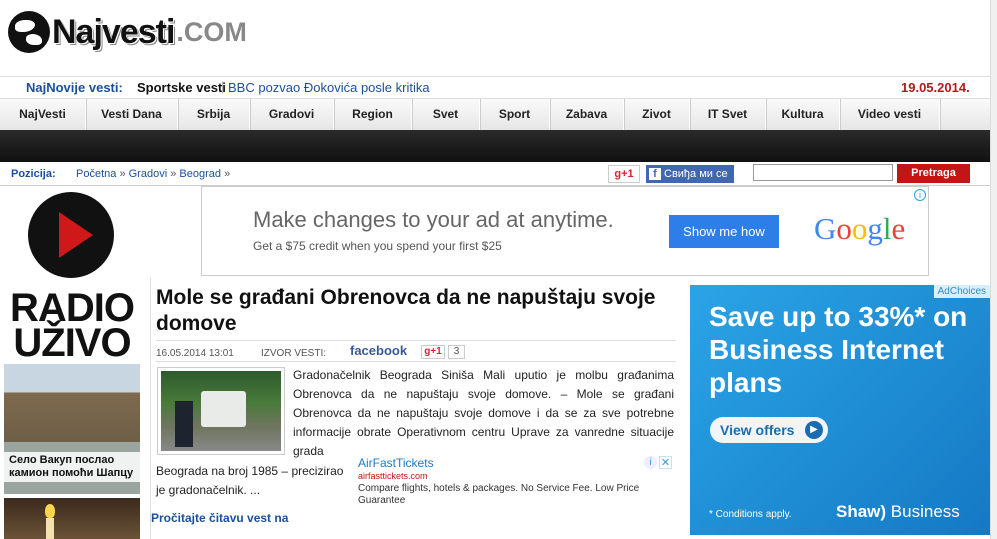 The height and width of the screenshot is (539, 997). What do you see at coordinates (219, 518) in the screenshot?
I see `read-more-link: Pročitajte čitavu vest na` at bounding box center [219, 518].